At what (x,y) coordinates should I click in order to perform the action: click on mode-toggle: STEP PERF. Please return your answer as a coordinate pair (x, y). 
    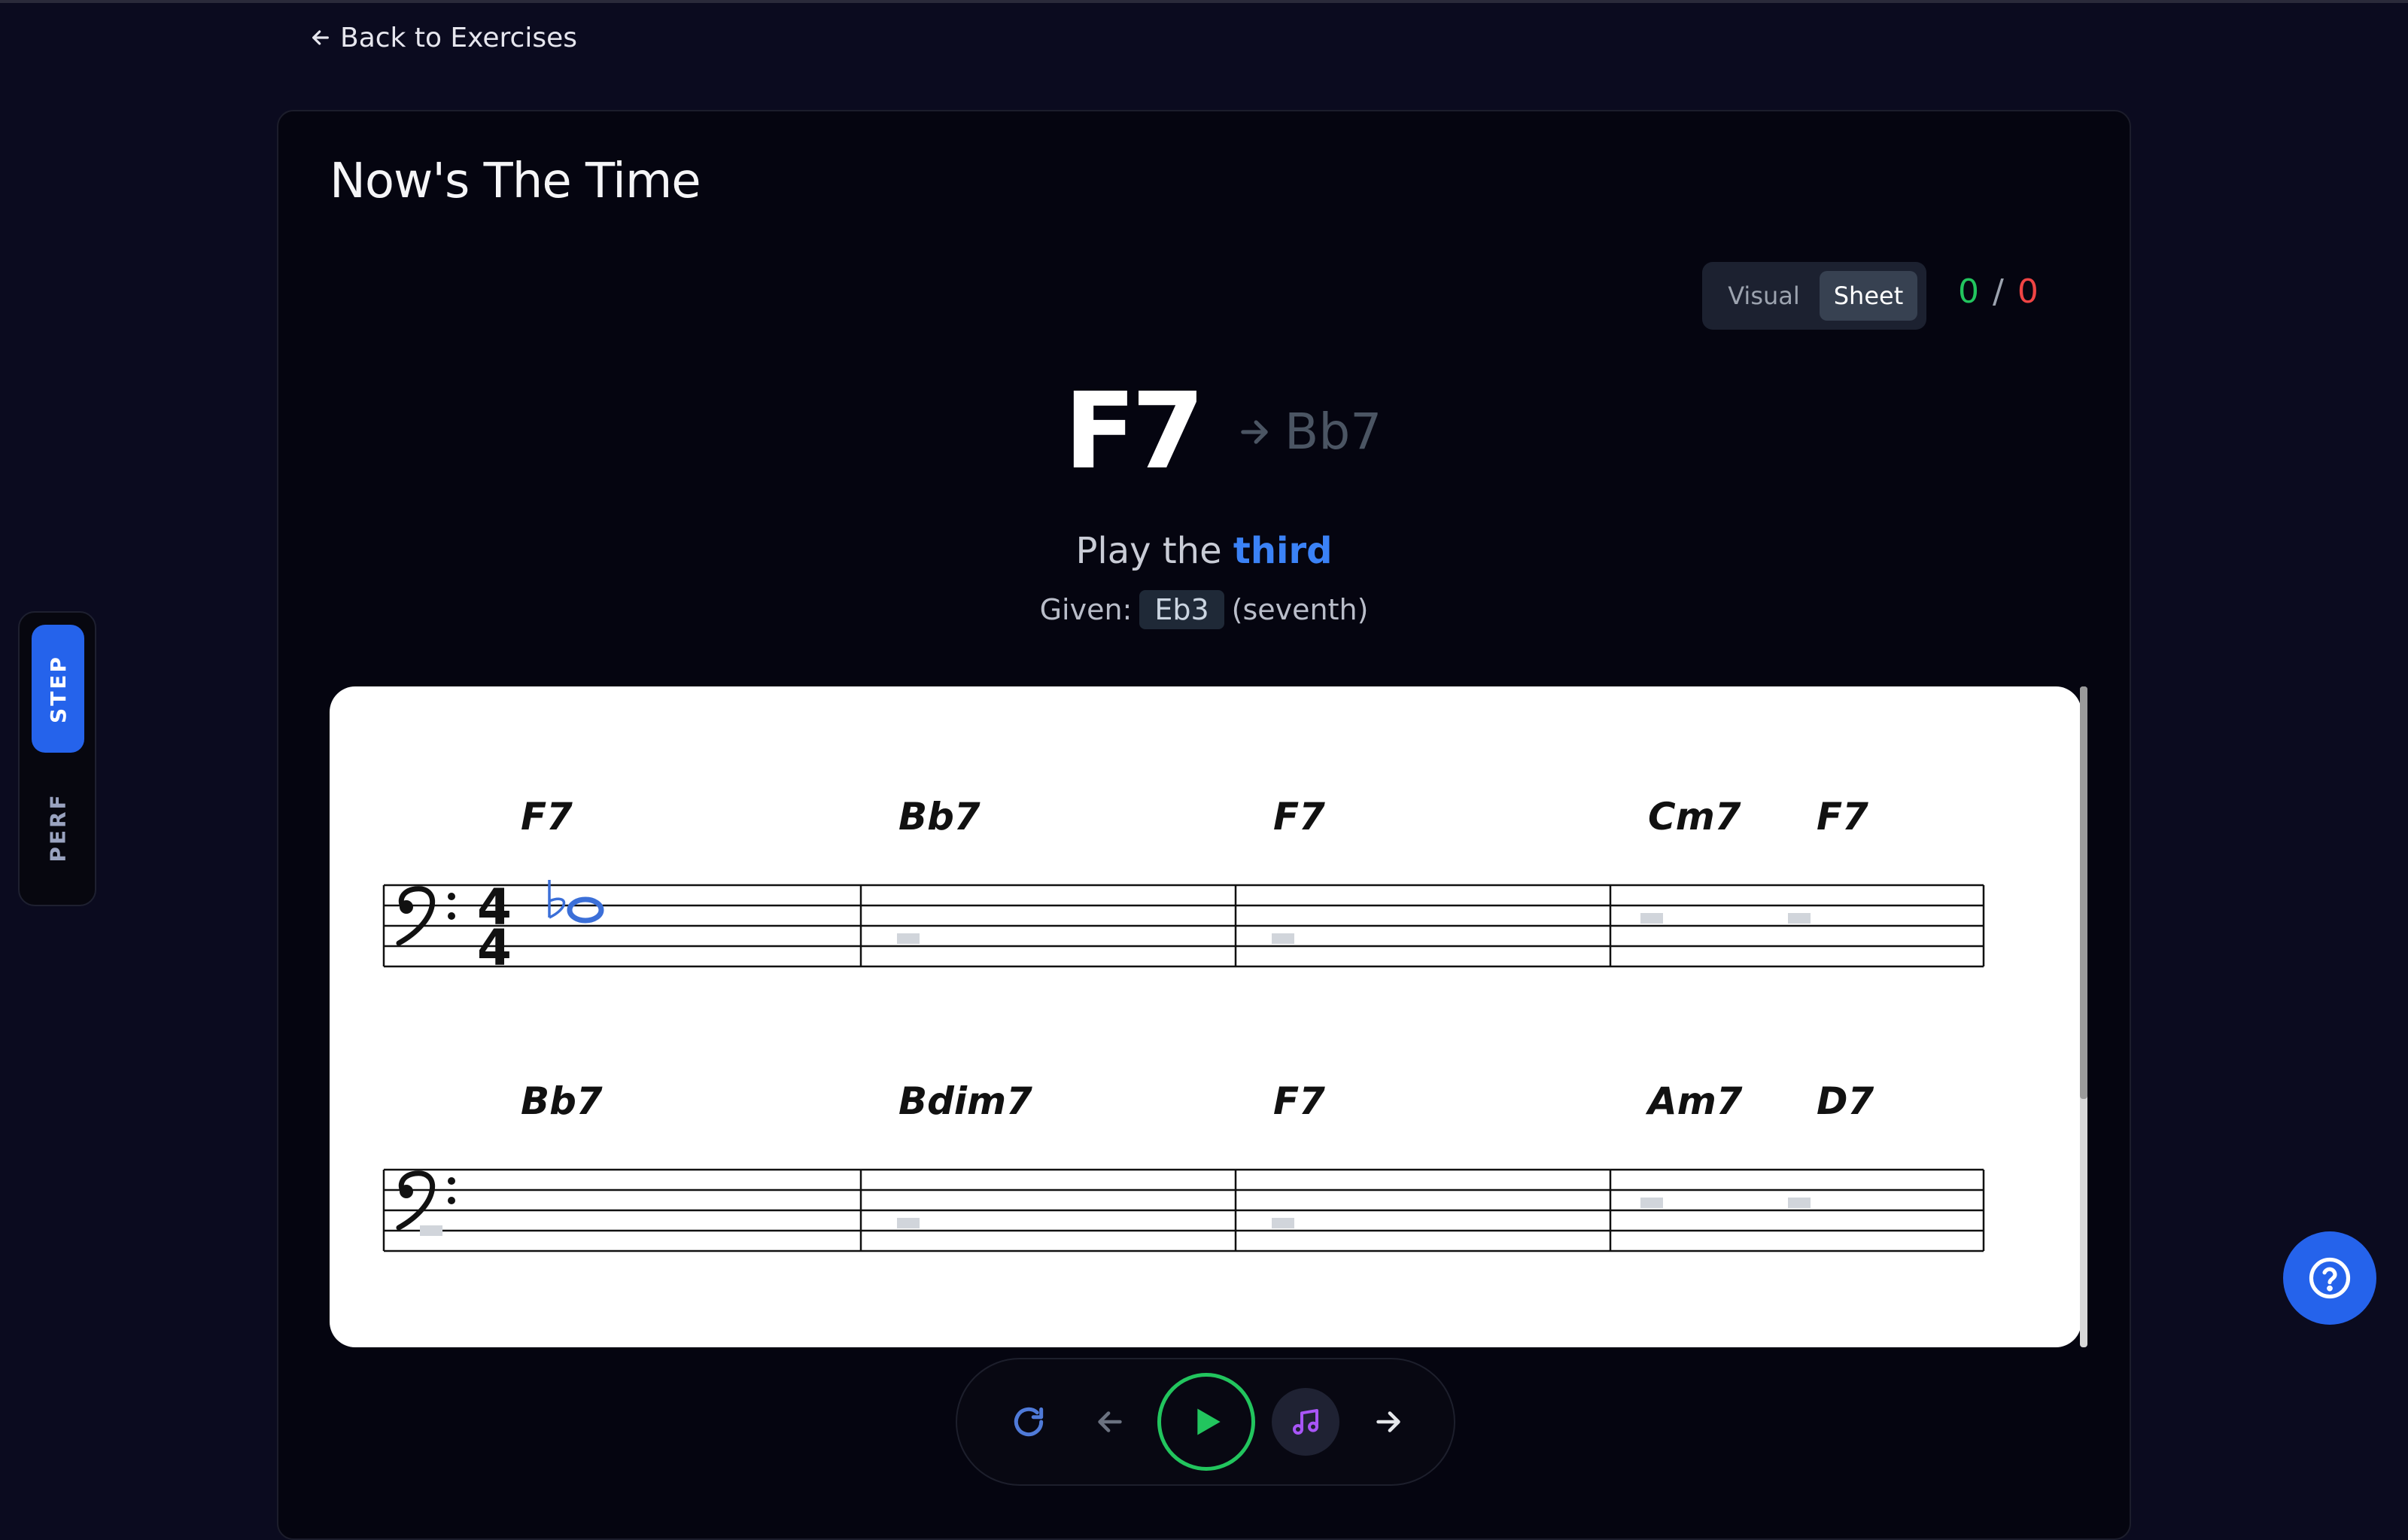
    Looking at the image, I should click on (57, 758).